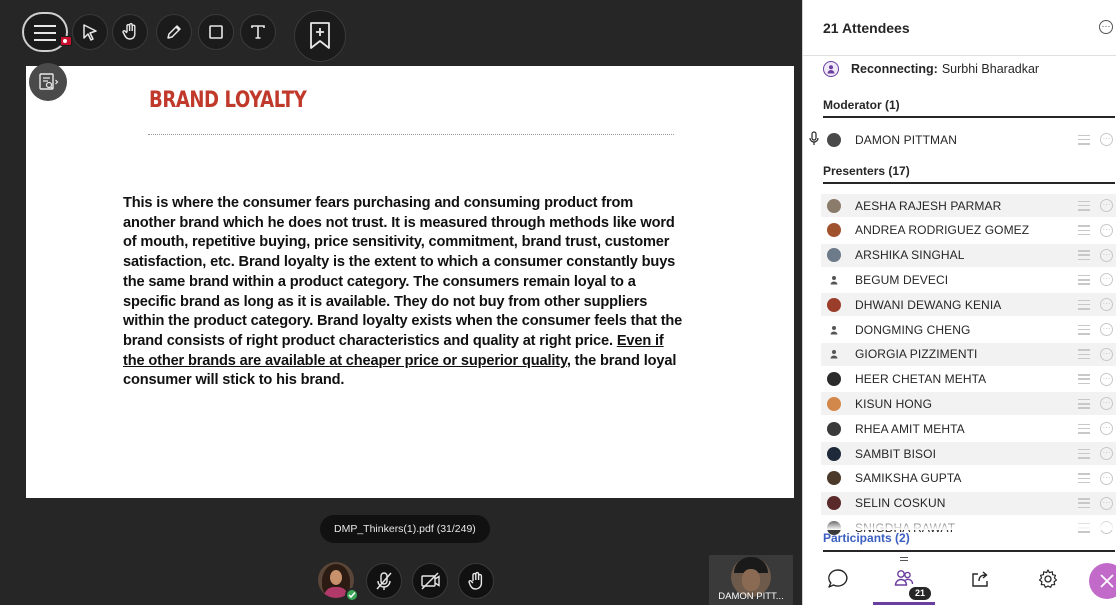 The height and width of the screenshot is (605, 1116). I want to click on attendee-row: BEGUM DEVECI ⋯, so click(968, 279).